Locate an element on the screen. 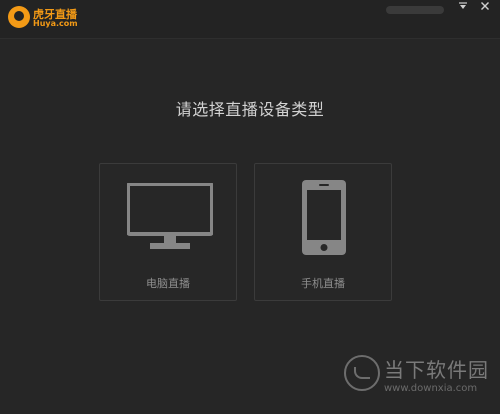  mobile-live-label: 手机直播 is located at coordinates (323, 283).